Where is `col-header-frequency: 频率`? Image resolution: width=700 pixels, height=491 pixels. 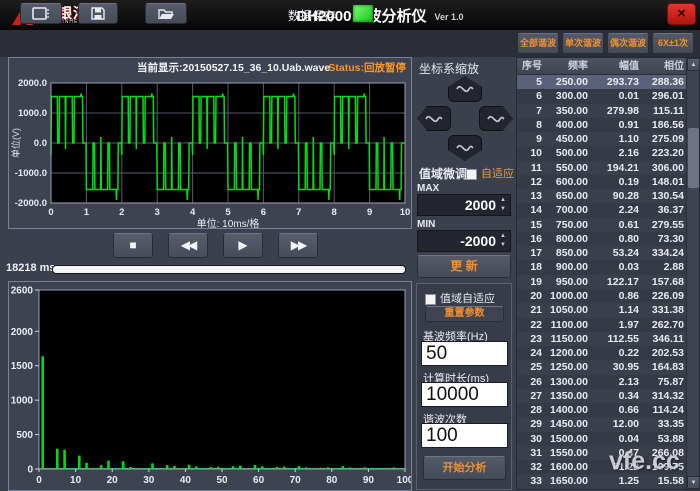
col-header-frequency: 频率 is located at coordinates (568, 66).